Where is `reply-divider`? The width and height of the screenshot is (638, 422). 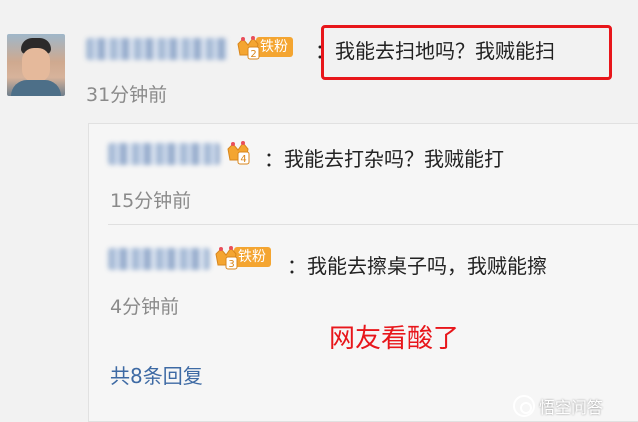 reply-divider is located at coordinates (373, 224).